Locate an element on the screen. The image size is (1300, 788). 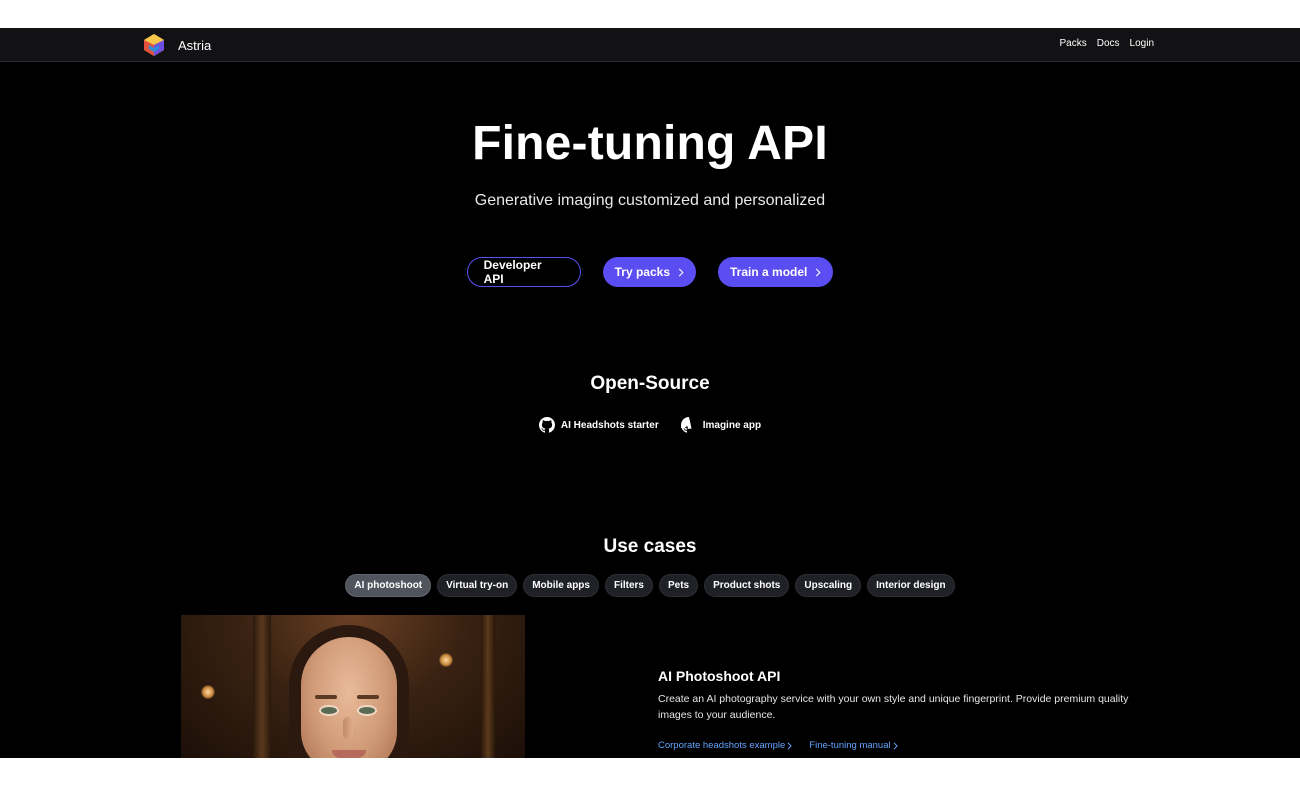
nav-link-docs: Docs is located at coordinates (1108, 43).